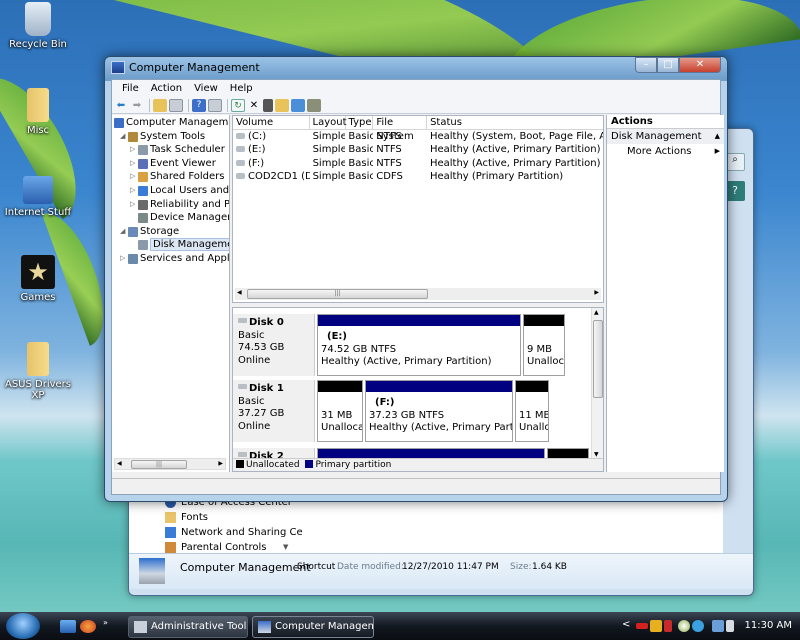  What do you see at coordinates (668, 626) in the screenshot?
I see `tray-icon-antivirus` at bounding box center [668, 626].